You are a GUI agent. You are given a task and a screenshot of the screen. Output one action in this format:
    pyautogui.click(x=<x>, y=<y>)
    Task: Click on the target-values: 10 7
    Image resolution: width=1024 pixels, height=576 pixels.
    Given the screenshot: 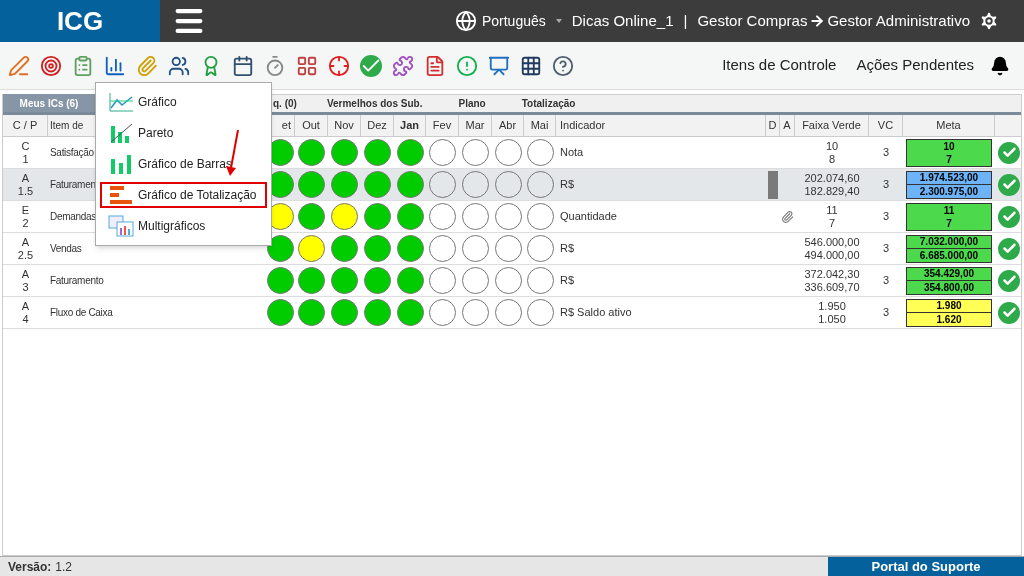 What is the action you would take?
    pyautogui.click(x=949, y=152)
    